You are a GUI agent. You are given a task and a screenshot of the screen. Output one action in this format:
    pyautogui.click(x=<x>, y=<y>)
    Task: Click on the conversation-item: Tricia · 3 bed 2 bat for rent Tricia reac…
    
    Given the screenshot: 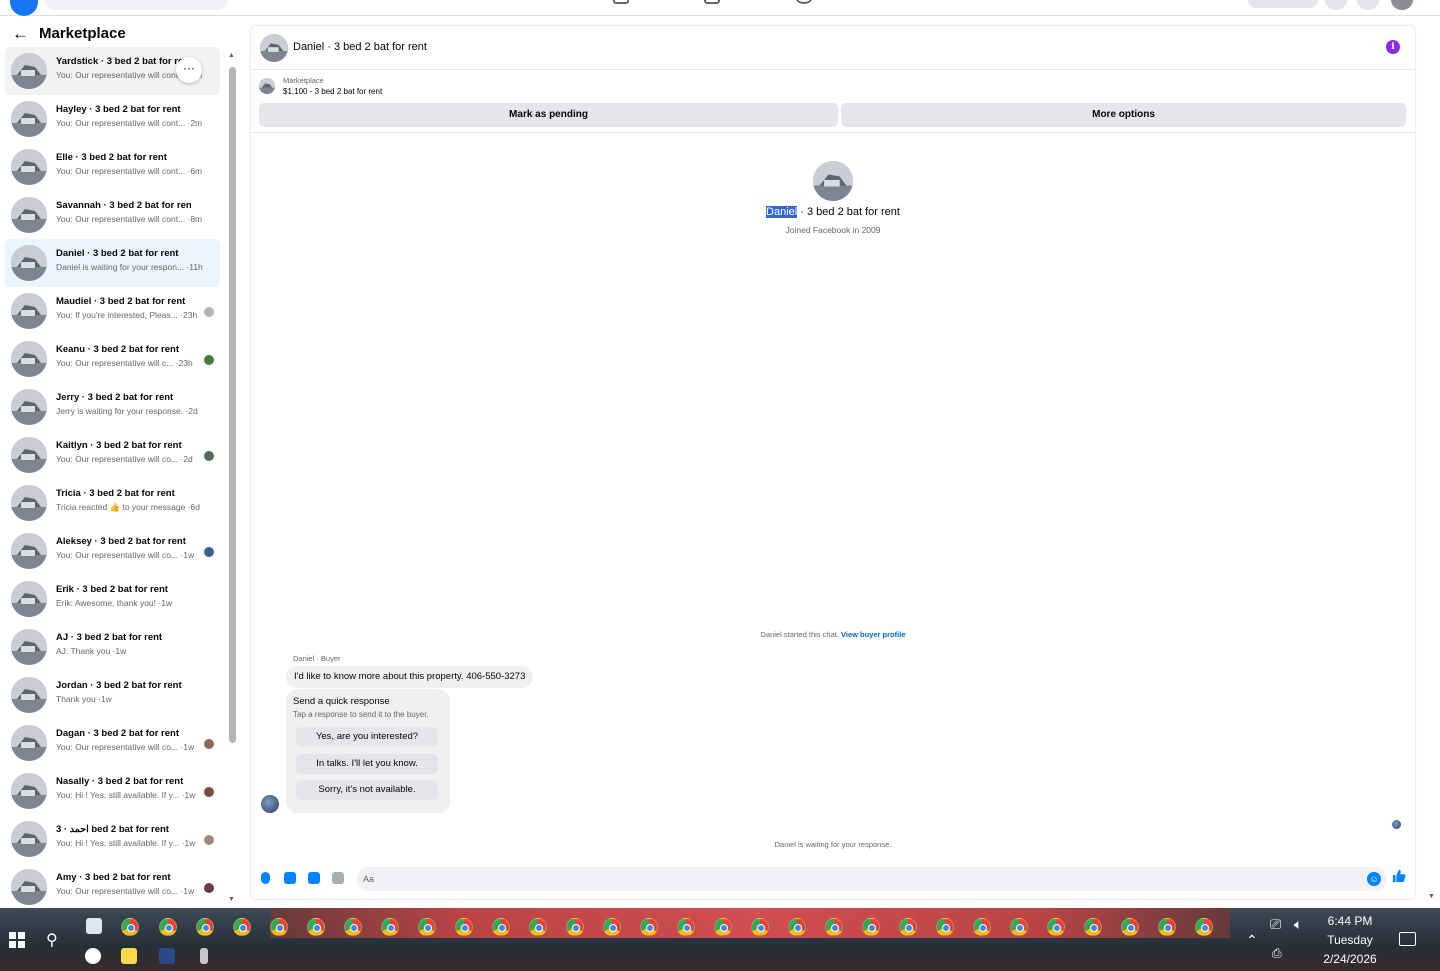 What is the action you would take?
    pyautogui.click(x=112, y=503)
    